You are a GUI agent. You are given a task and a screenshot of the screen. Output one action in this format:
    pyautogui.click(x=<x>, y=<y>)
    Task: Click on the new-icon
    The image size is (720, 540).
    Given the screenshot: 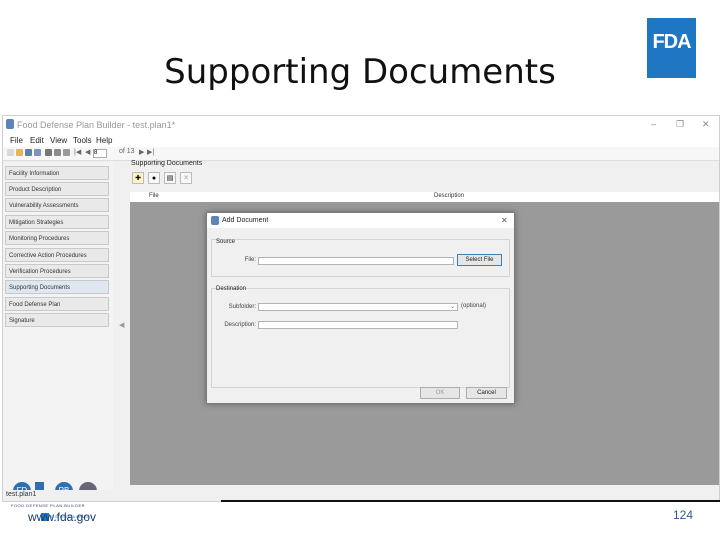 What is the action you would take?
    pyautogui.click(x=10, y=152)
    